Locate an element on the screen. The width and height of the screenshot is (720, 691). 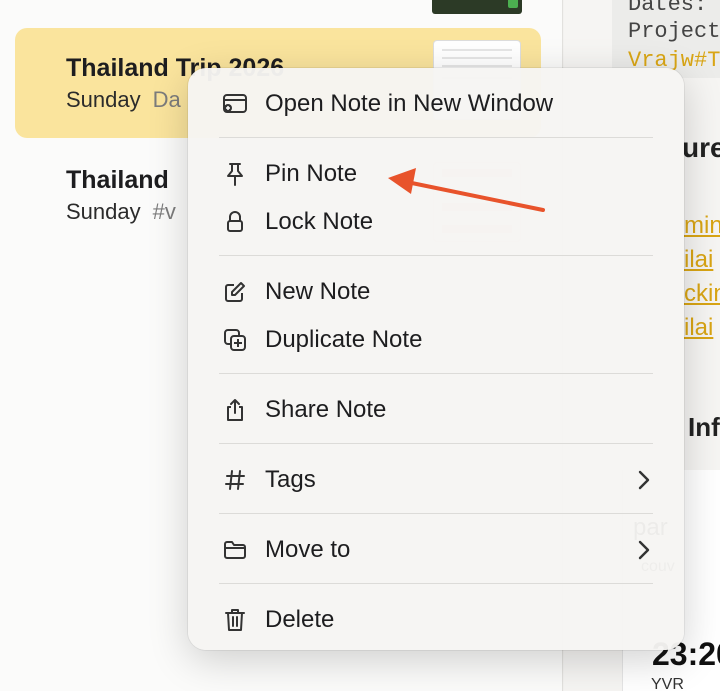
menu-item-lock: Lock Note is located at coordinates (436, 222).